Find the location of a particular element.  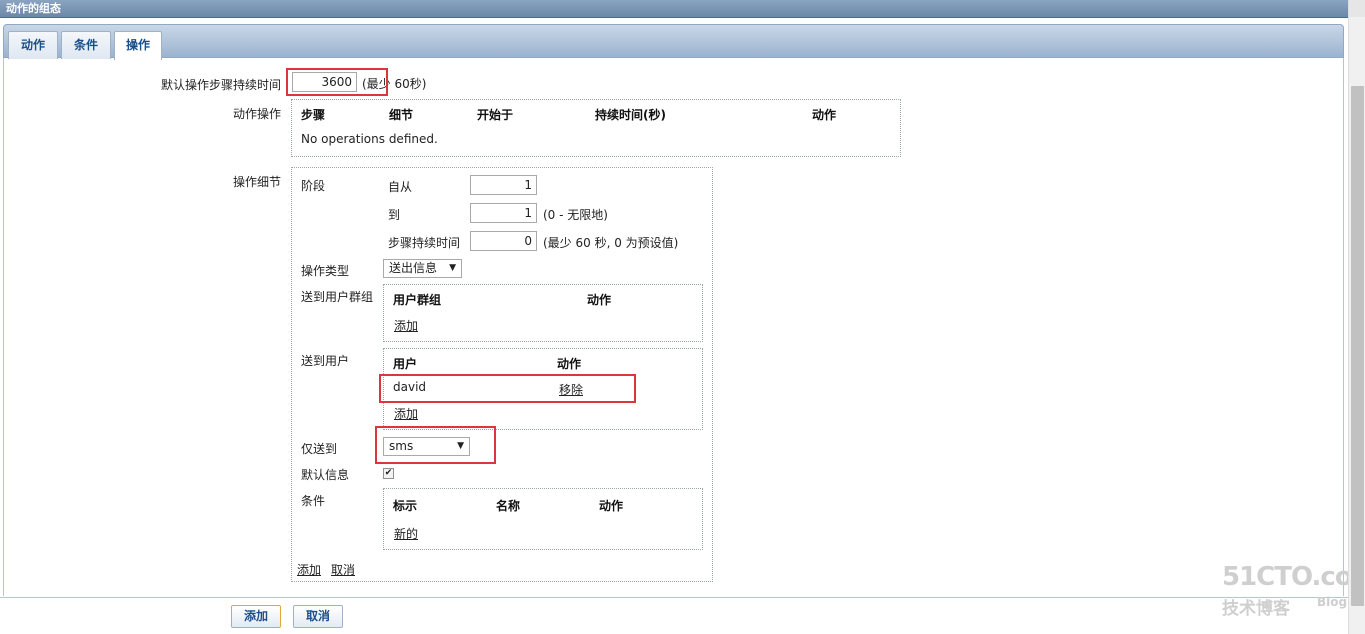

add-user-link: 添加 is located at coordinates (406, 413).